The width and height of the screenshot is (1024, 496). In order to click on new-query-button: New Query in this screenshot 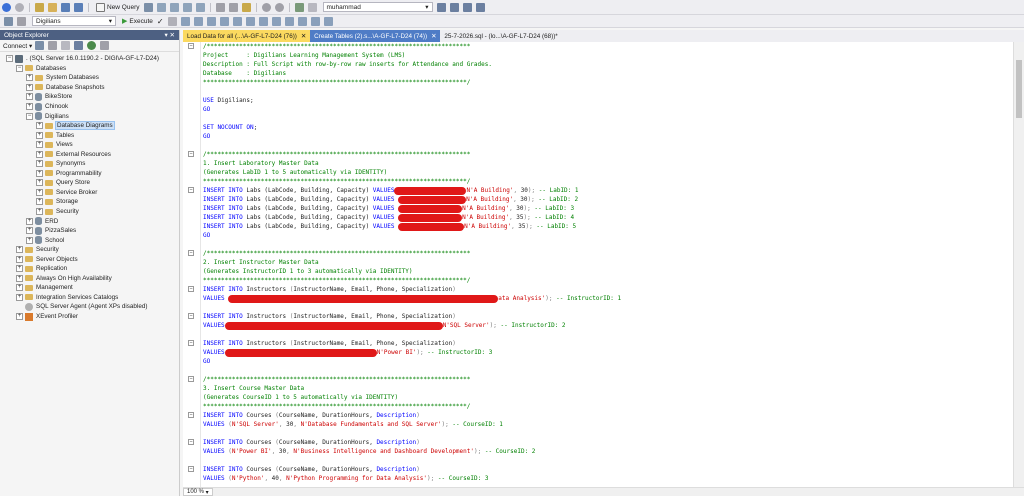, I will do `click(117, 7)`.